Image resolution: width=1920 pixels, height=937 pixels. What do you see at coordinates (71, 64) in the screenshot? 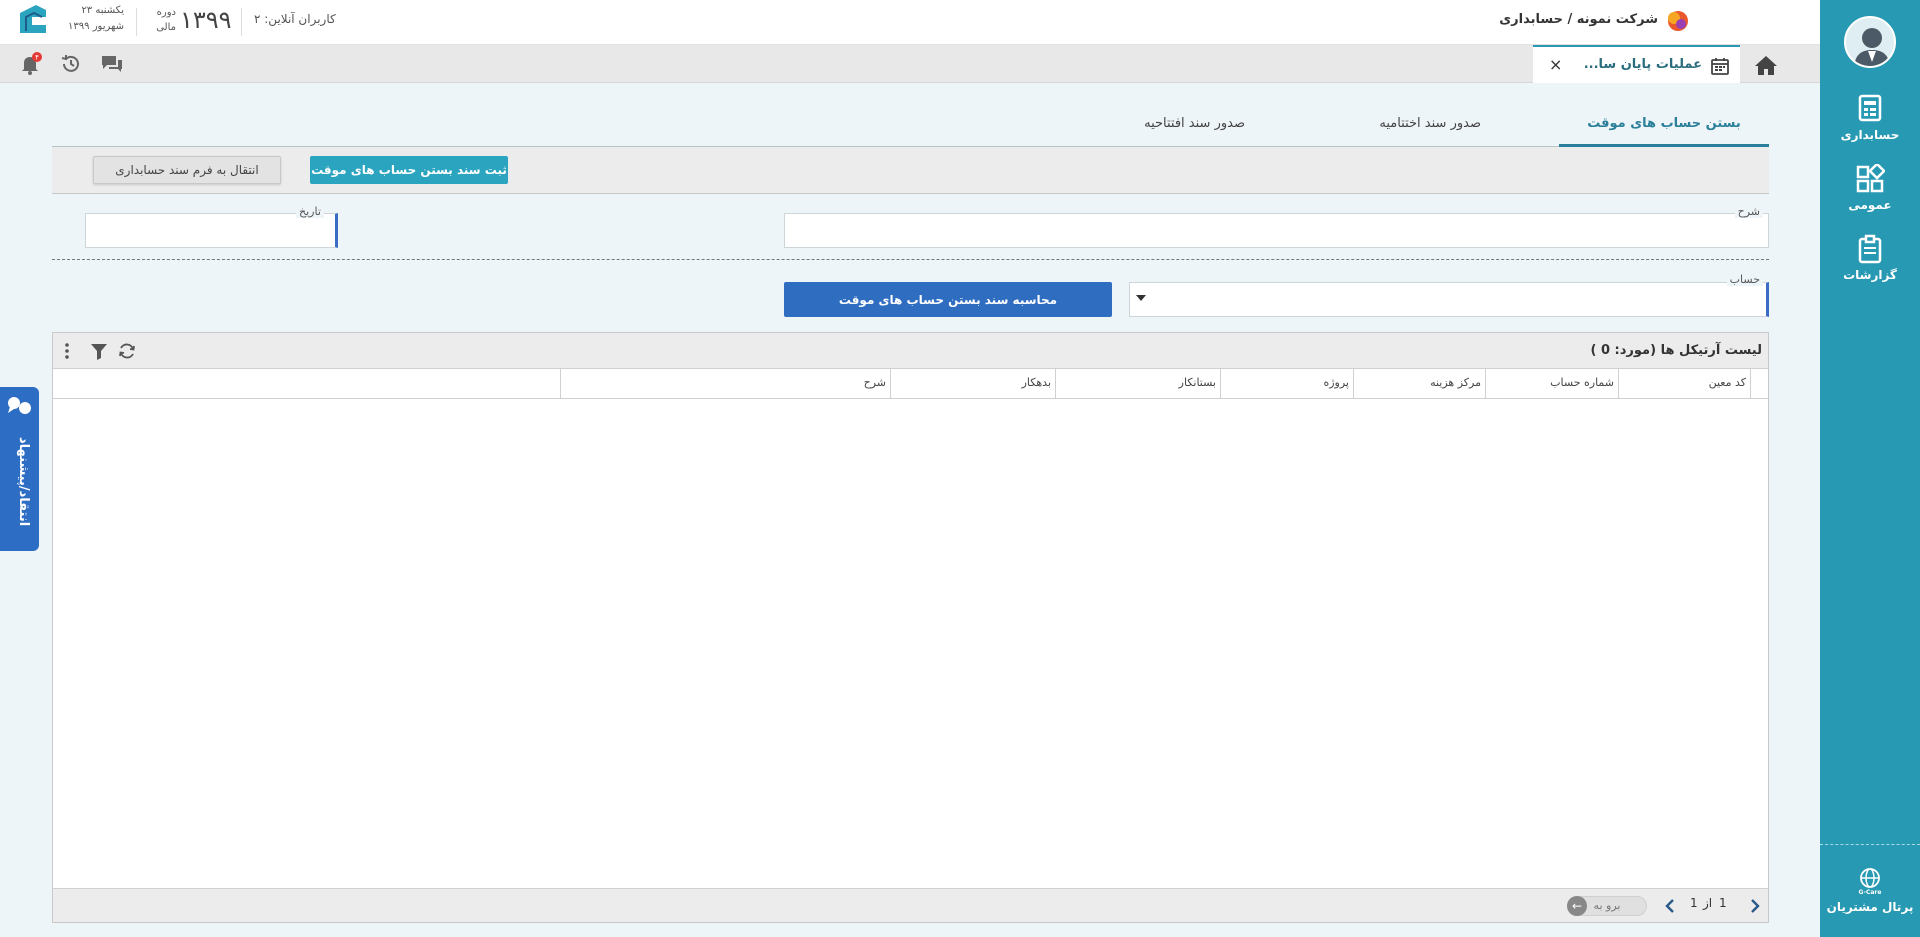
I see `history-icon` at bounding box center [71, 64].